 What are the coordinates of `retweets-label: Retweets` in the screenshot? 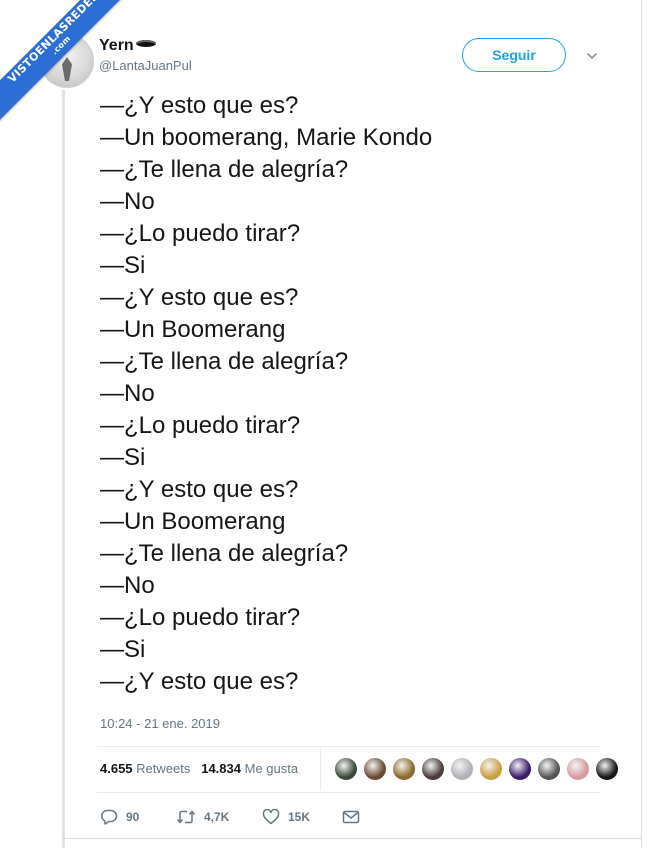 It's located at (163, 768).